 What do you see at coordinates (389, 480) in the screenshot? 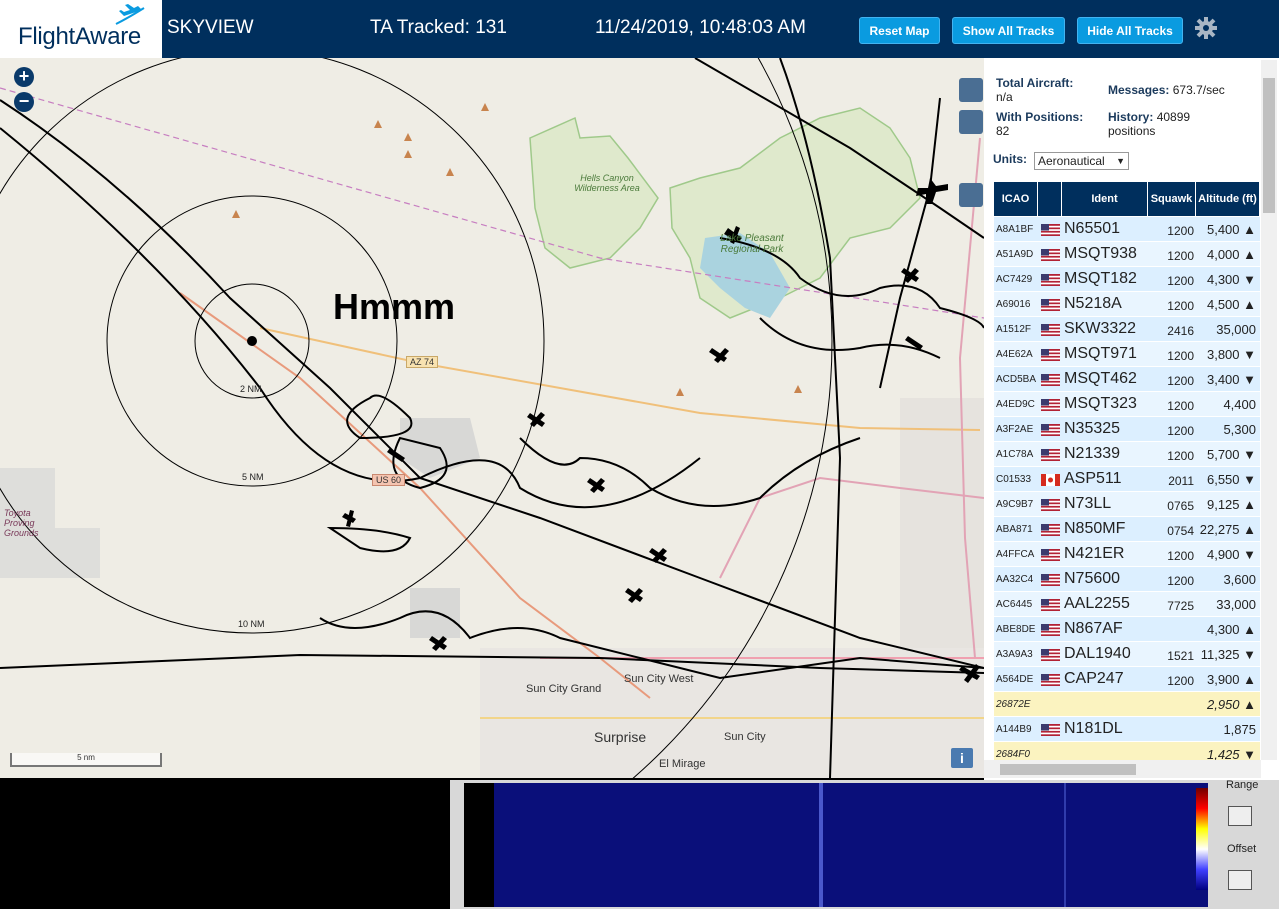
I see `road-shield: US 60` at bounding box center [389, 480].